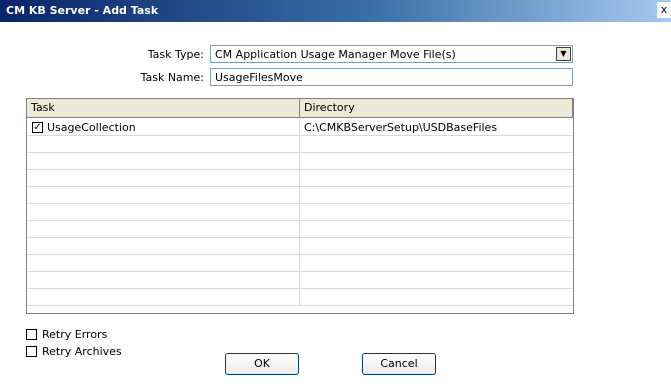 The width and height of the screenshot is (671, 391). What do you see at coordinates (82, 351) in the screenshot?
I see `retry-archives-label: Retry Archives` at bounding box center [82, 351].